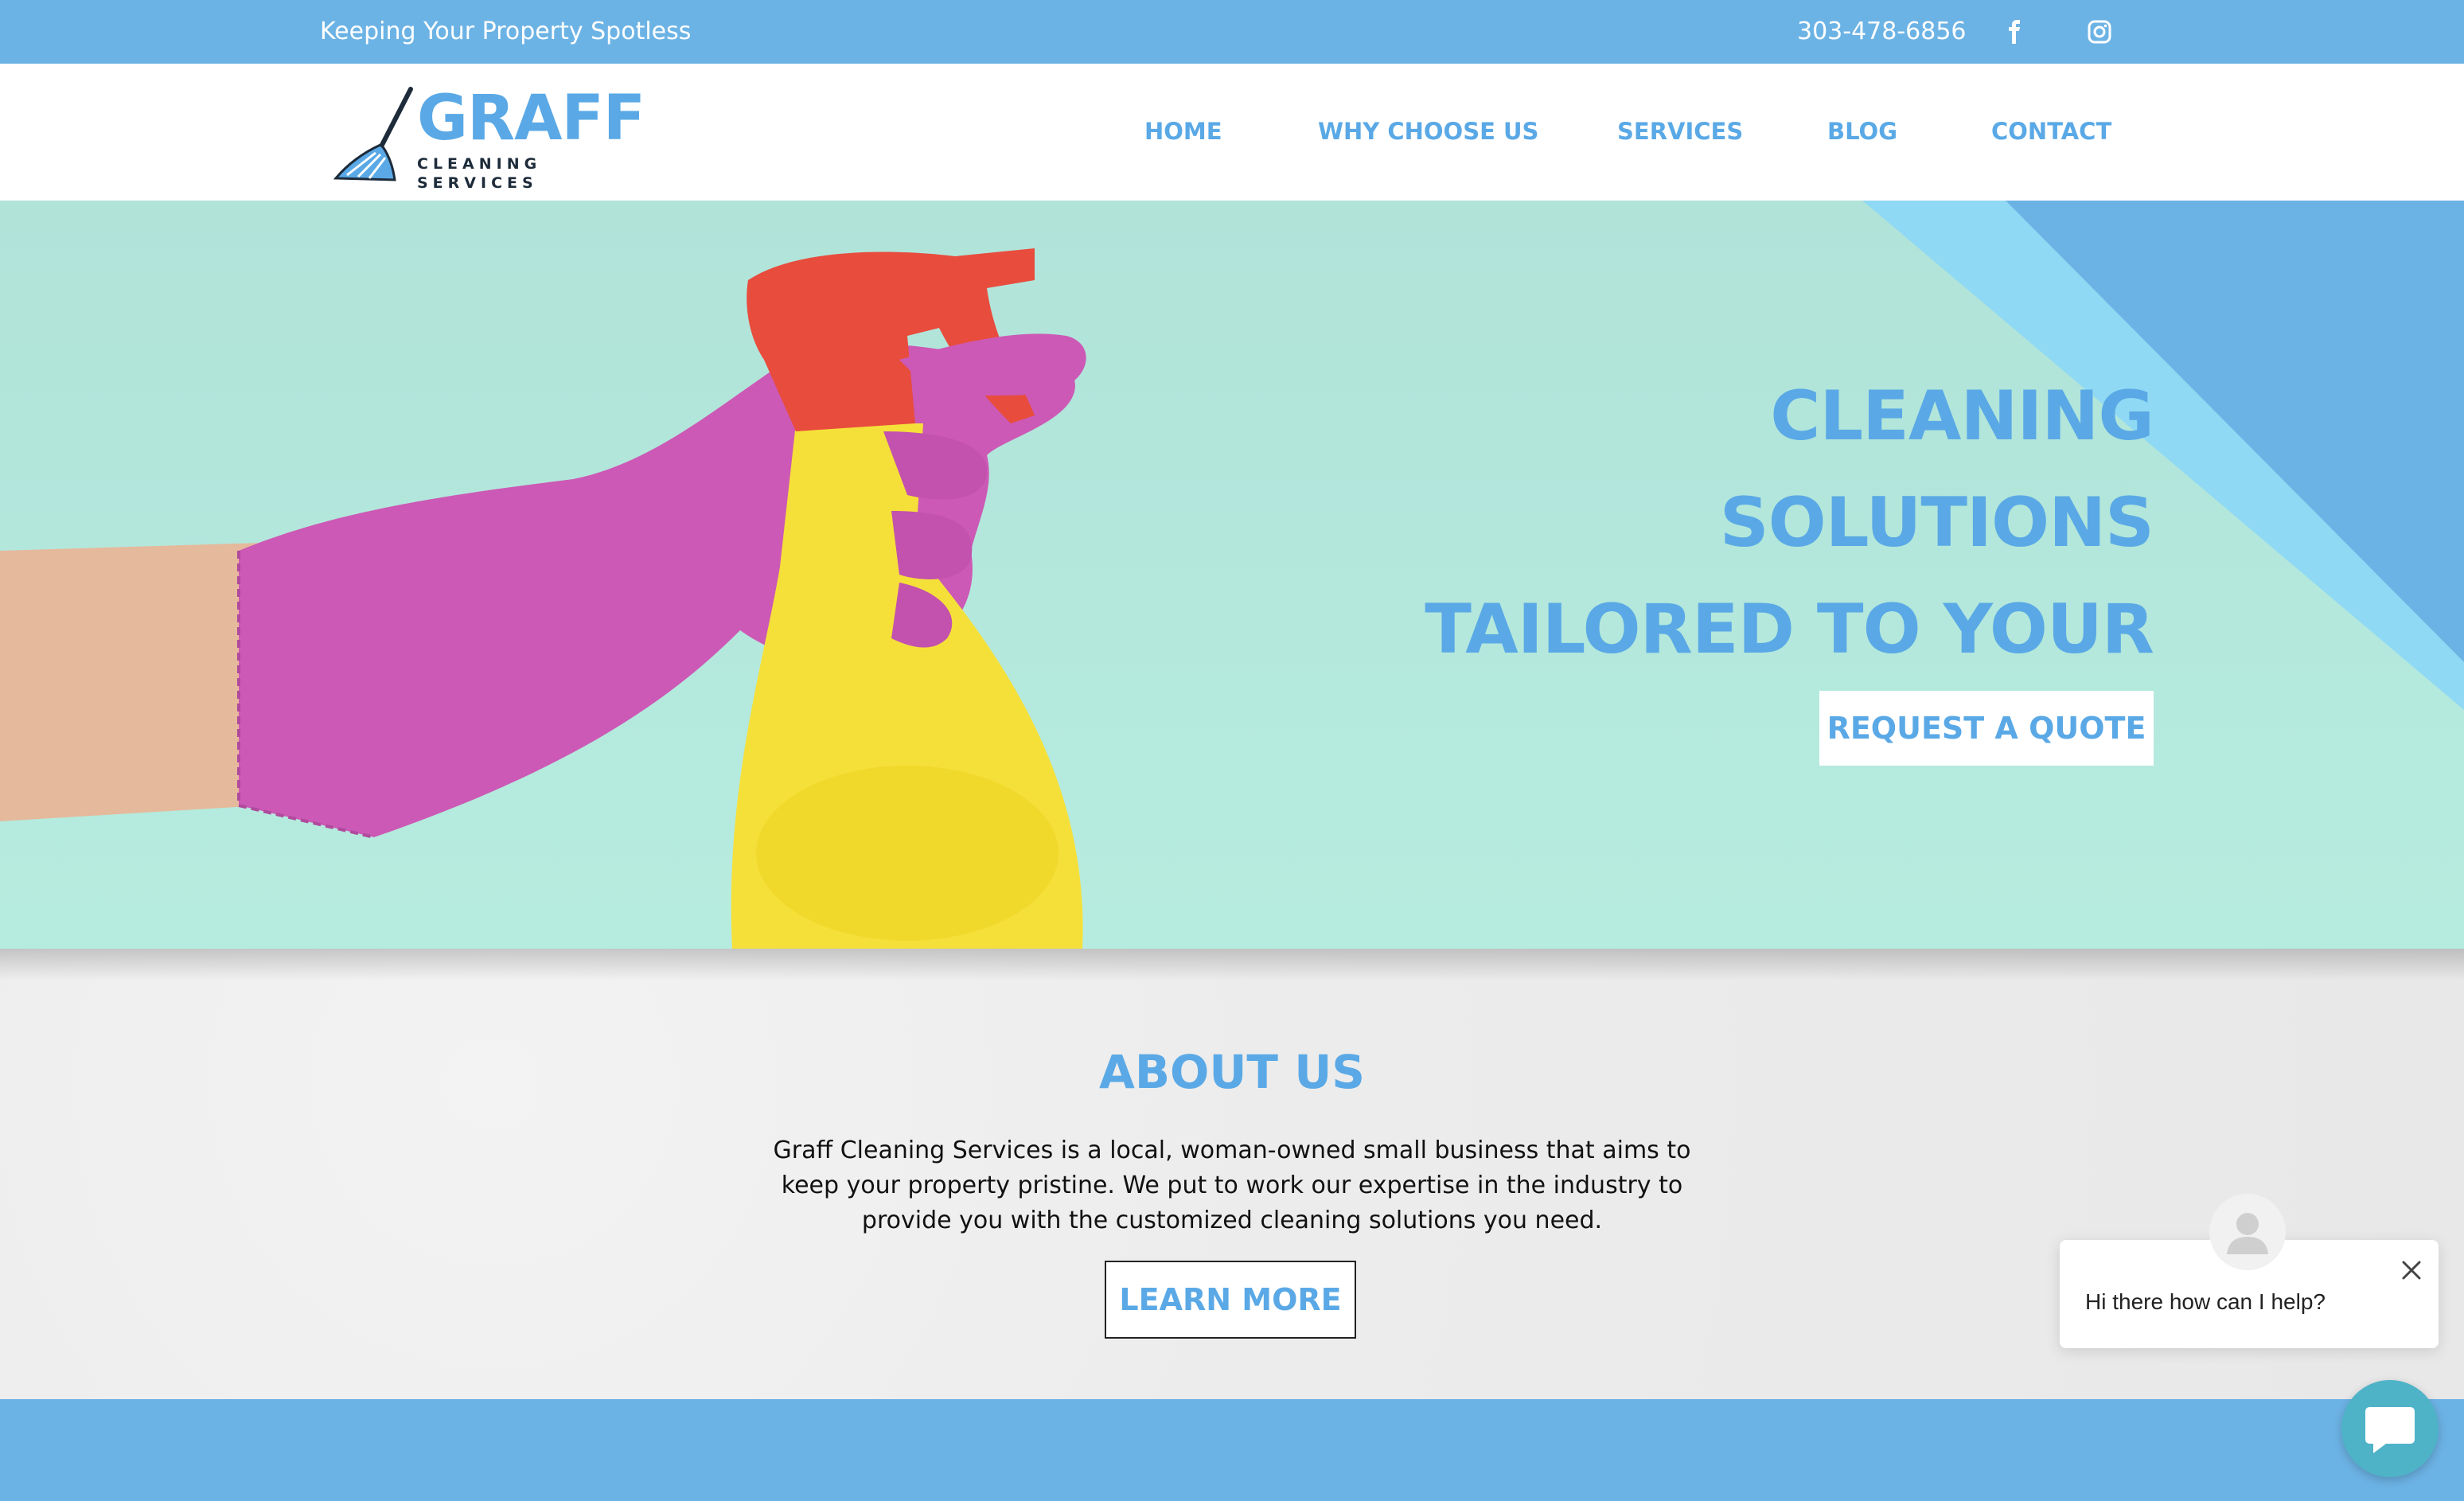  What do you see at coordinates (1680, 131) in the screenshot?
I see `nav-services: SERVICES` at bounding box center [1680, 131].